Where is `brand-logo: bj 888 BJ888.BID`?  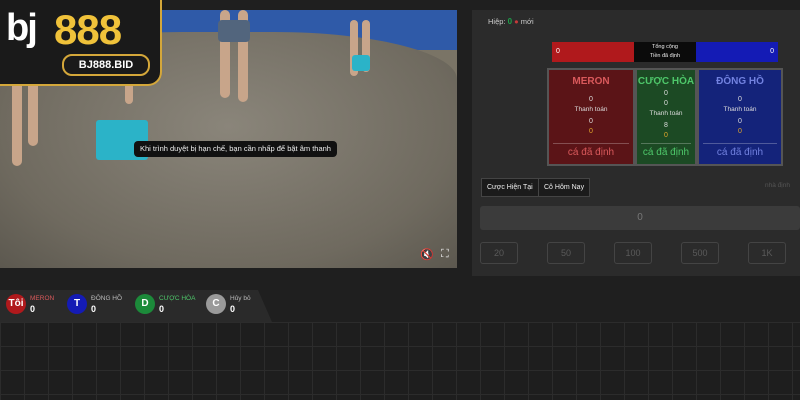
brand-logo: bj 888 BJ888.BID is located at coordinates (81, 43).